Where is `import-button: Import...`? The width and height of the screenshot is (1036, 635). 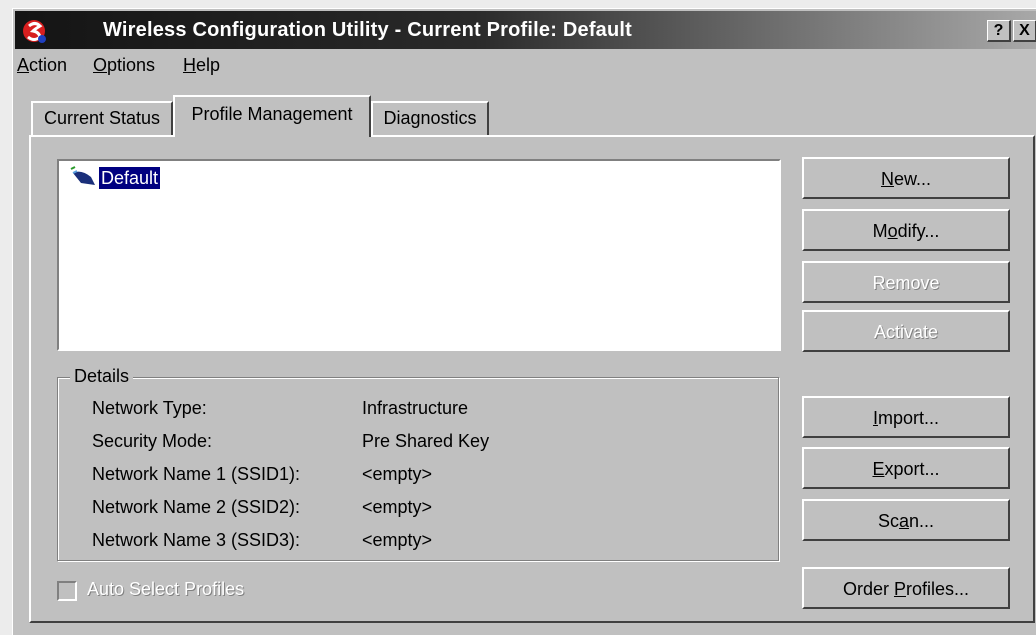
import-button: Import... is located at coordinates (906, 417).